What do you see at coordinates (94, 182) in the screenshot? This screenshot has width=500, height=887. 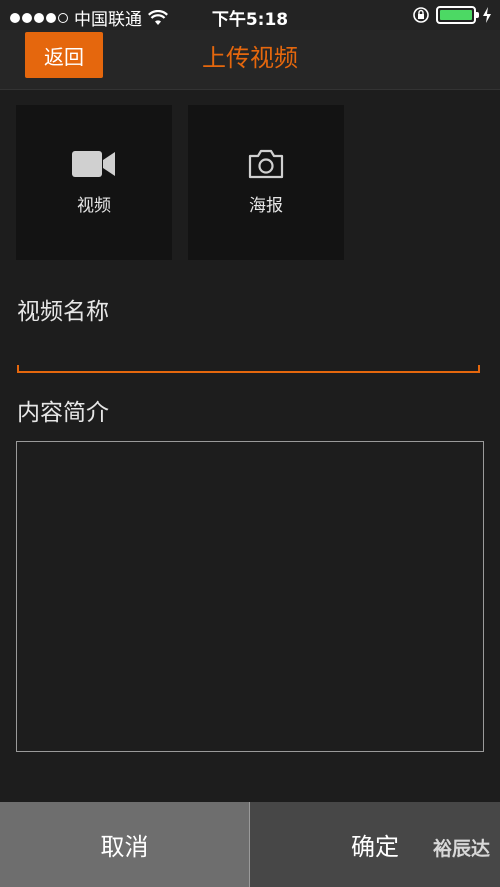 I see `video-upload-tile: 视频` at bounding box center [94, 182].